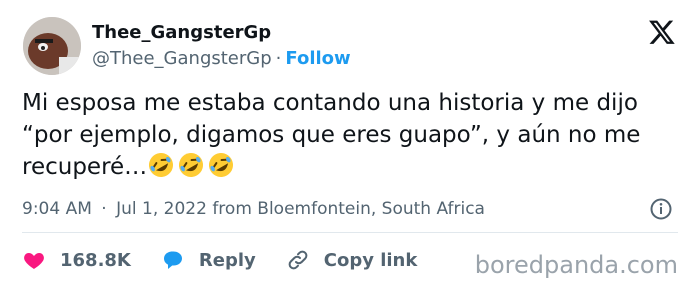  I want to click on tweet-time: 9:04 AM, so click(57, 209).